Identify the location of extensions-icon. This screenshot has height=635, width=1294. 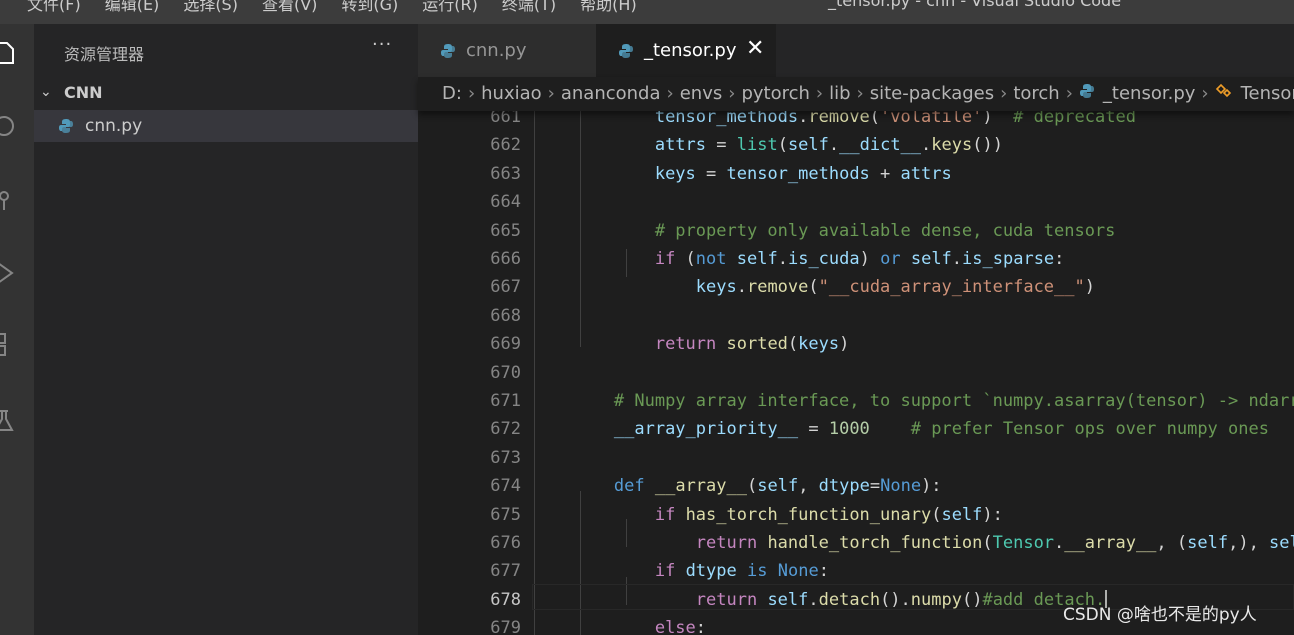
(9, 345).